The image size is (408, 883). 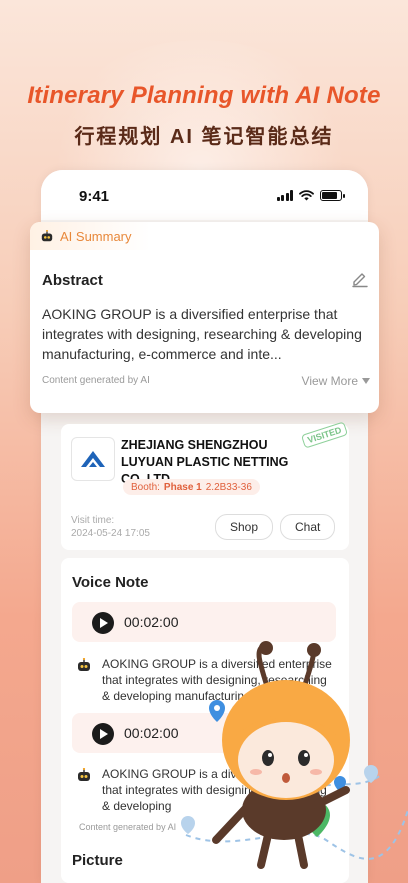 I want to click on status-time: 9:41, so click(x=94, y=196).